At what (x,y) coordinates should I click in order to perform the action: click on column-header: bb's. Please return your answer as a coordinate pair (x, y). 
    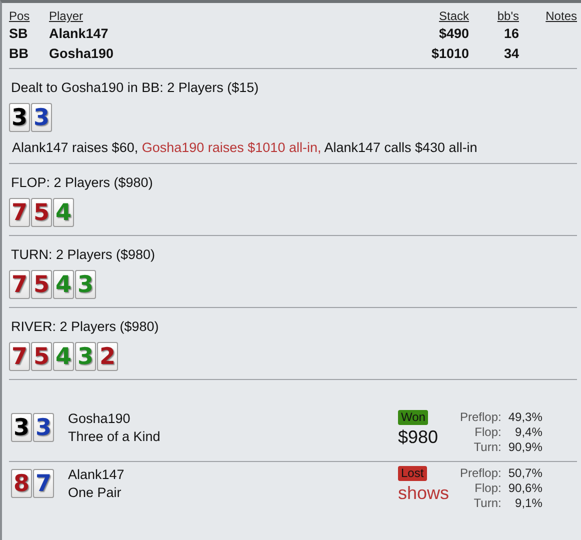
    Looking at the image, I should click on (494, 15).